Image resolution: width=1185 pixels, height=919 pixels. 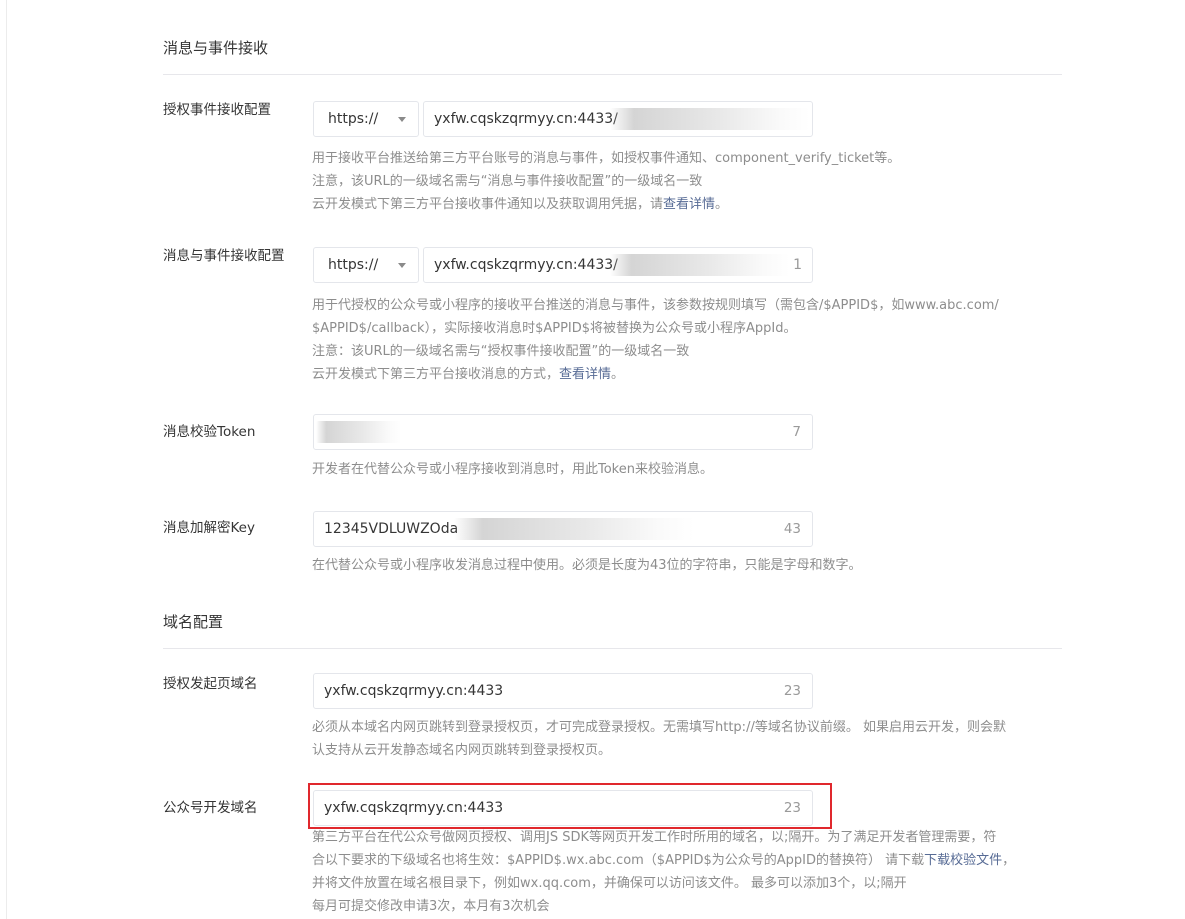 What do you see at coordinates (796, 432) in the screenshot?
I see `token-char-count: 7` at bounding box center [796, 432].